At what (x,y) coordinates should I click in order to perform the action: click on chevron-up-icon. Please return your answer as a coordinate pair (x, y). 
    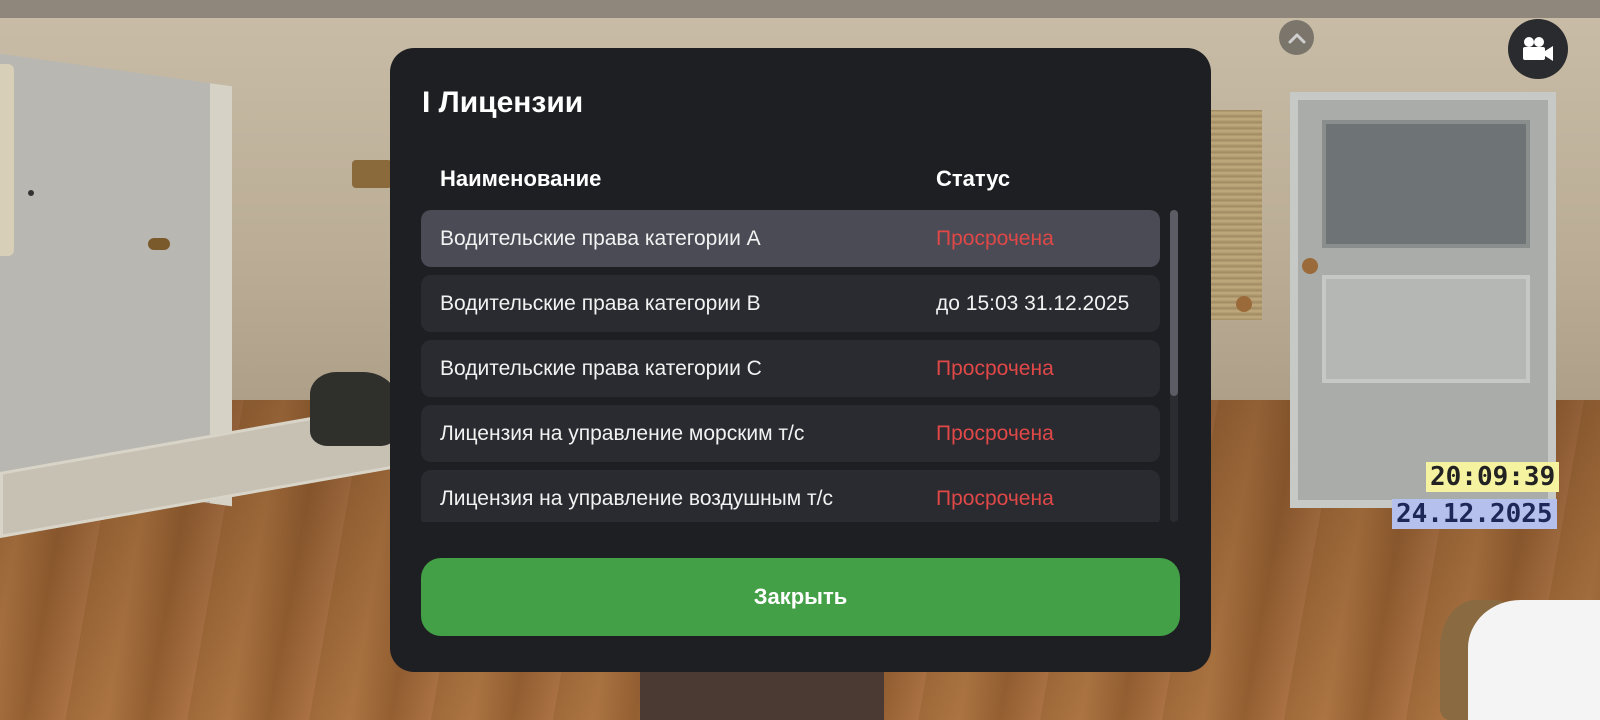
    Looking at the image, I should click on (1296, 38).